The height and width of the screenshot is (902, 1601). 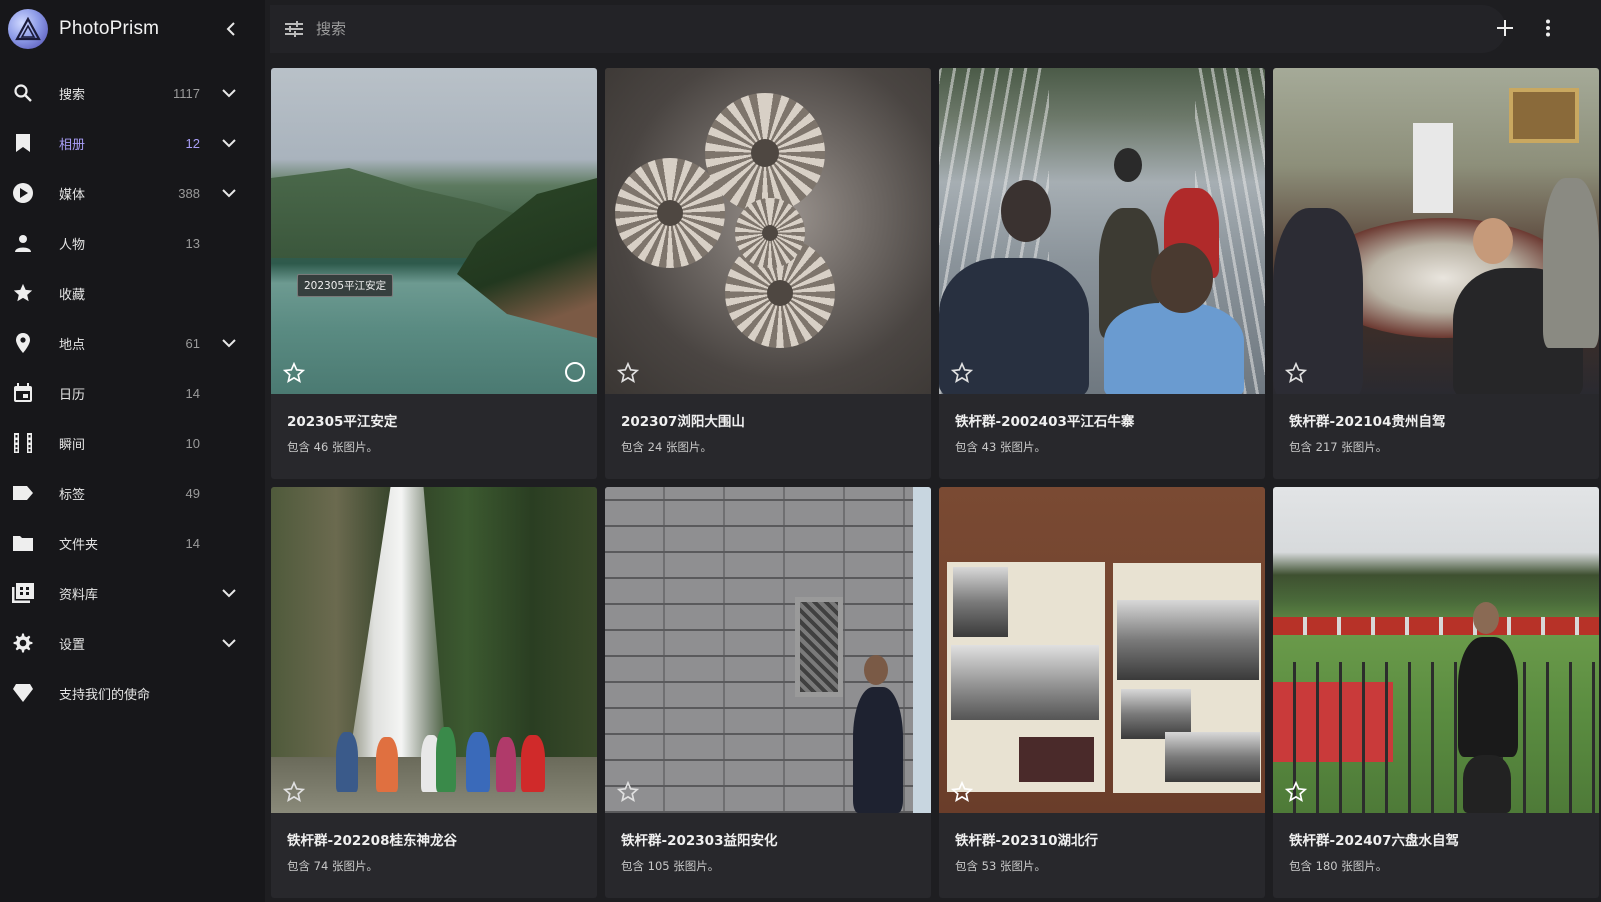 I want to click on album-photo-count: 包含 105 张图片。, so click(x=670, y=866).